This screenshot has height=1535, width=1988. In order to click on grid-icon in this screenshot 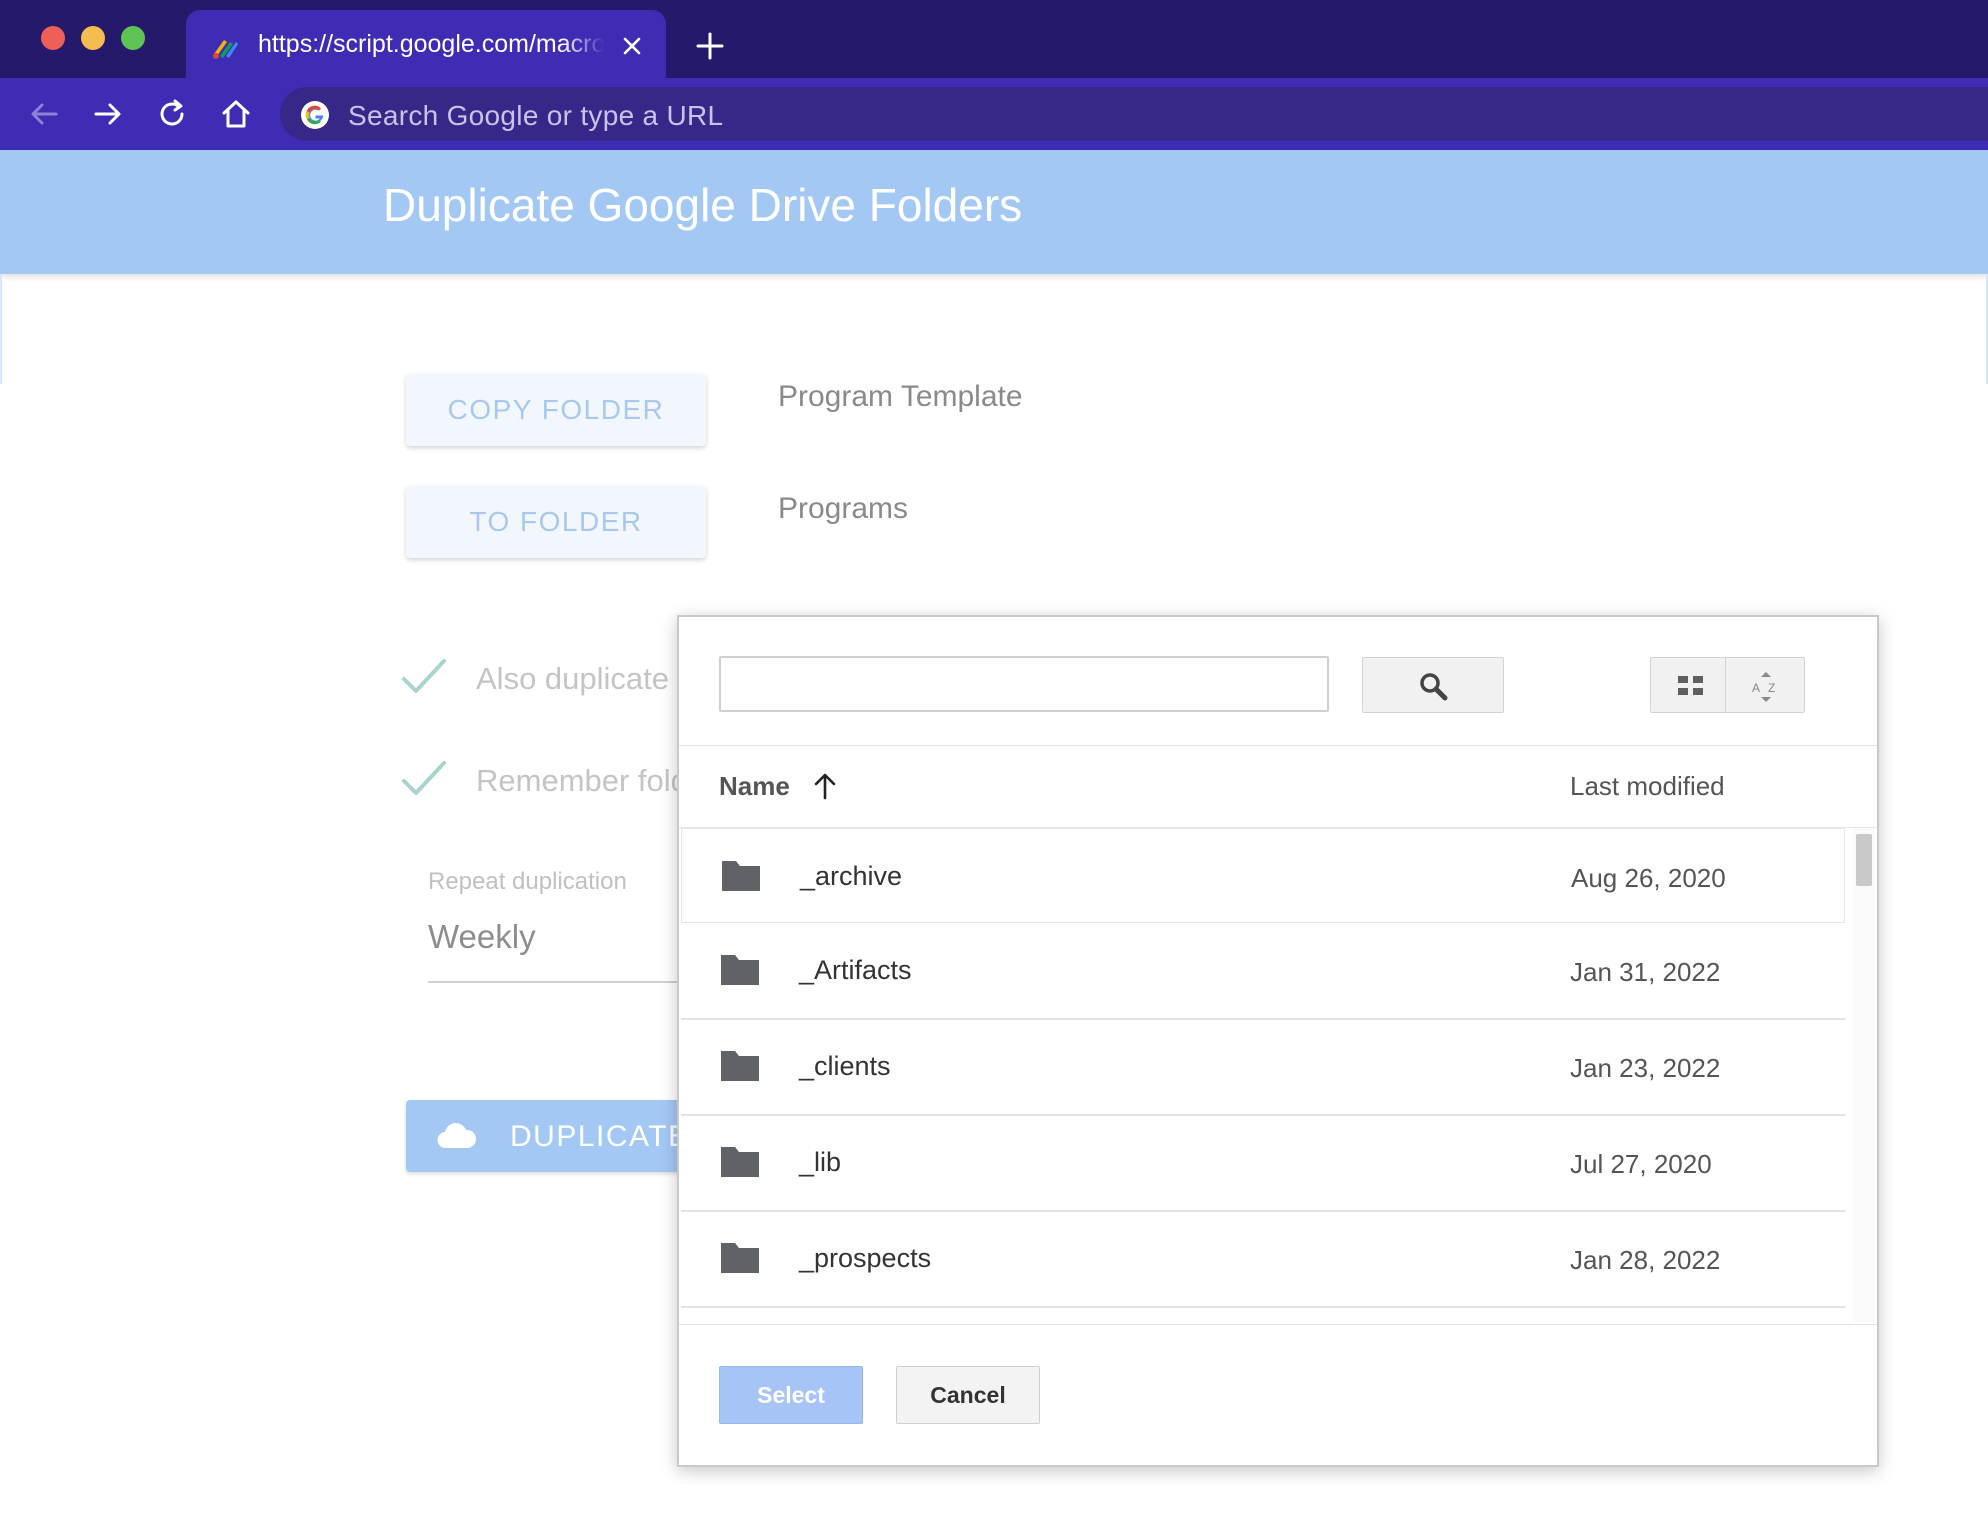, I will do `click(1690, 685)`.